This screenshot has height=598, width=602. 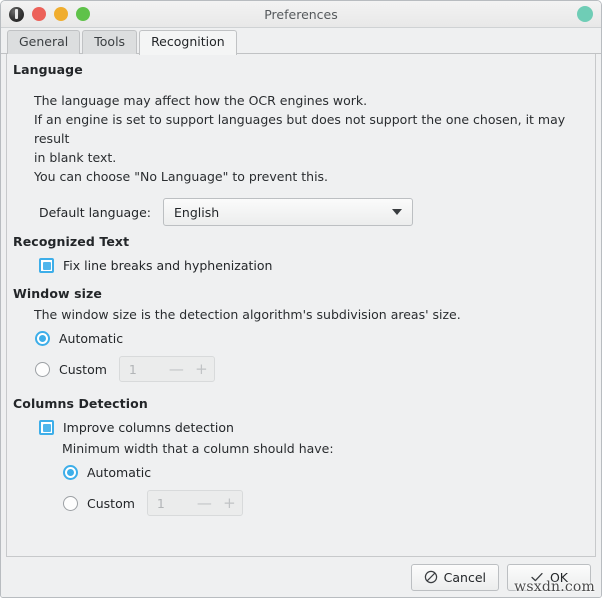 What do you see at coordinates (310, 369) in the screenshot?
I see `window-size-custom-row: Custom 1 — +` at bounding box center [310, 369].